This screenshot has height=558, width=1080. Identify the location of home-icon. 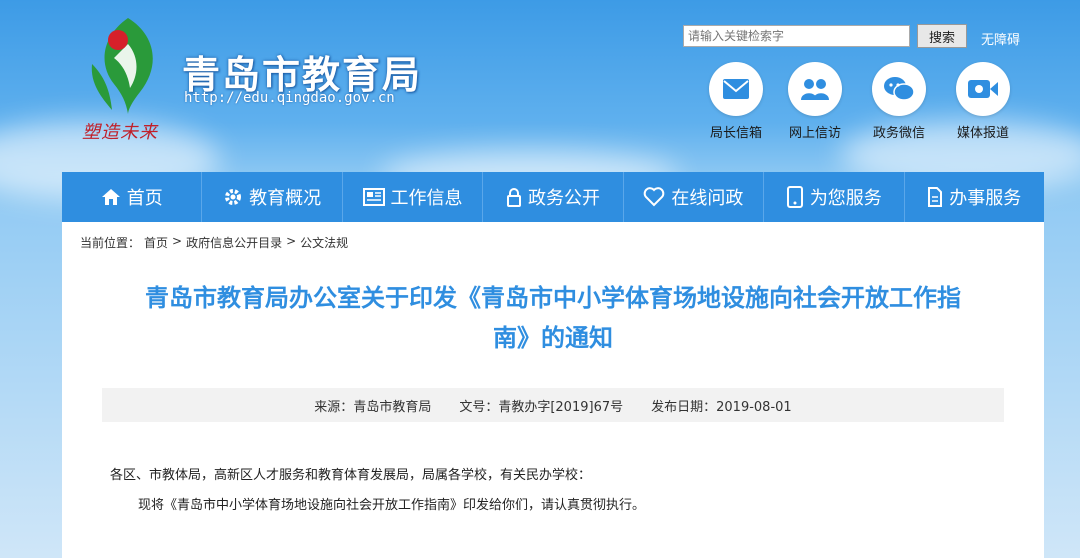
(110, 197).